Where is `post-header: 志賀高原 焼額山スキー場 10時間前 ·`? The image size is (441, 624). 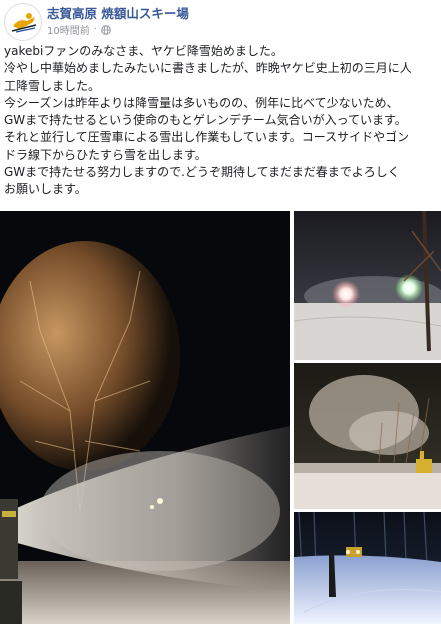 post-header: 志賀高原 焼額山スキー場 10時間前 · is located at coordinates (220, 20).